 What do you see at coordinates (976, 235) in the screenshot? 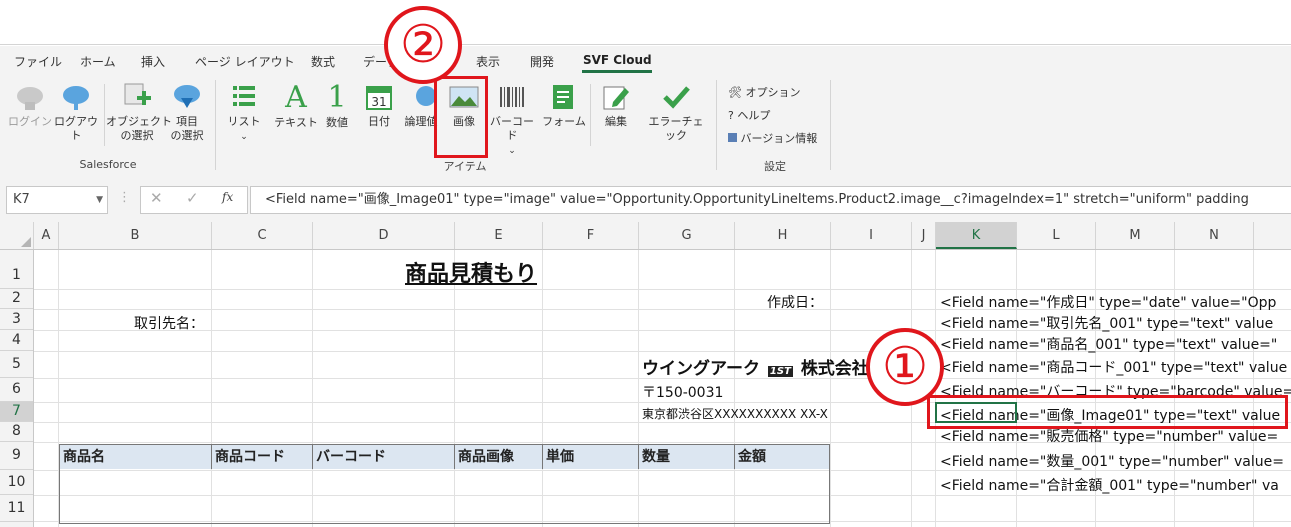
I see `col-header-selected: K` at bounding box center [976, 235].